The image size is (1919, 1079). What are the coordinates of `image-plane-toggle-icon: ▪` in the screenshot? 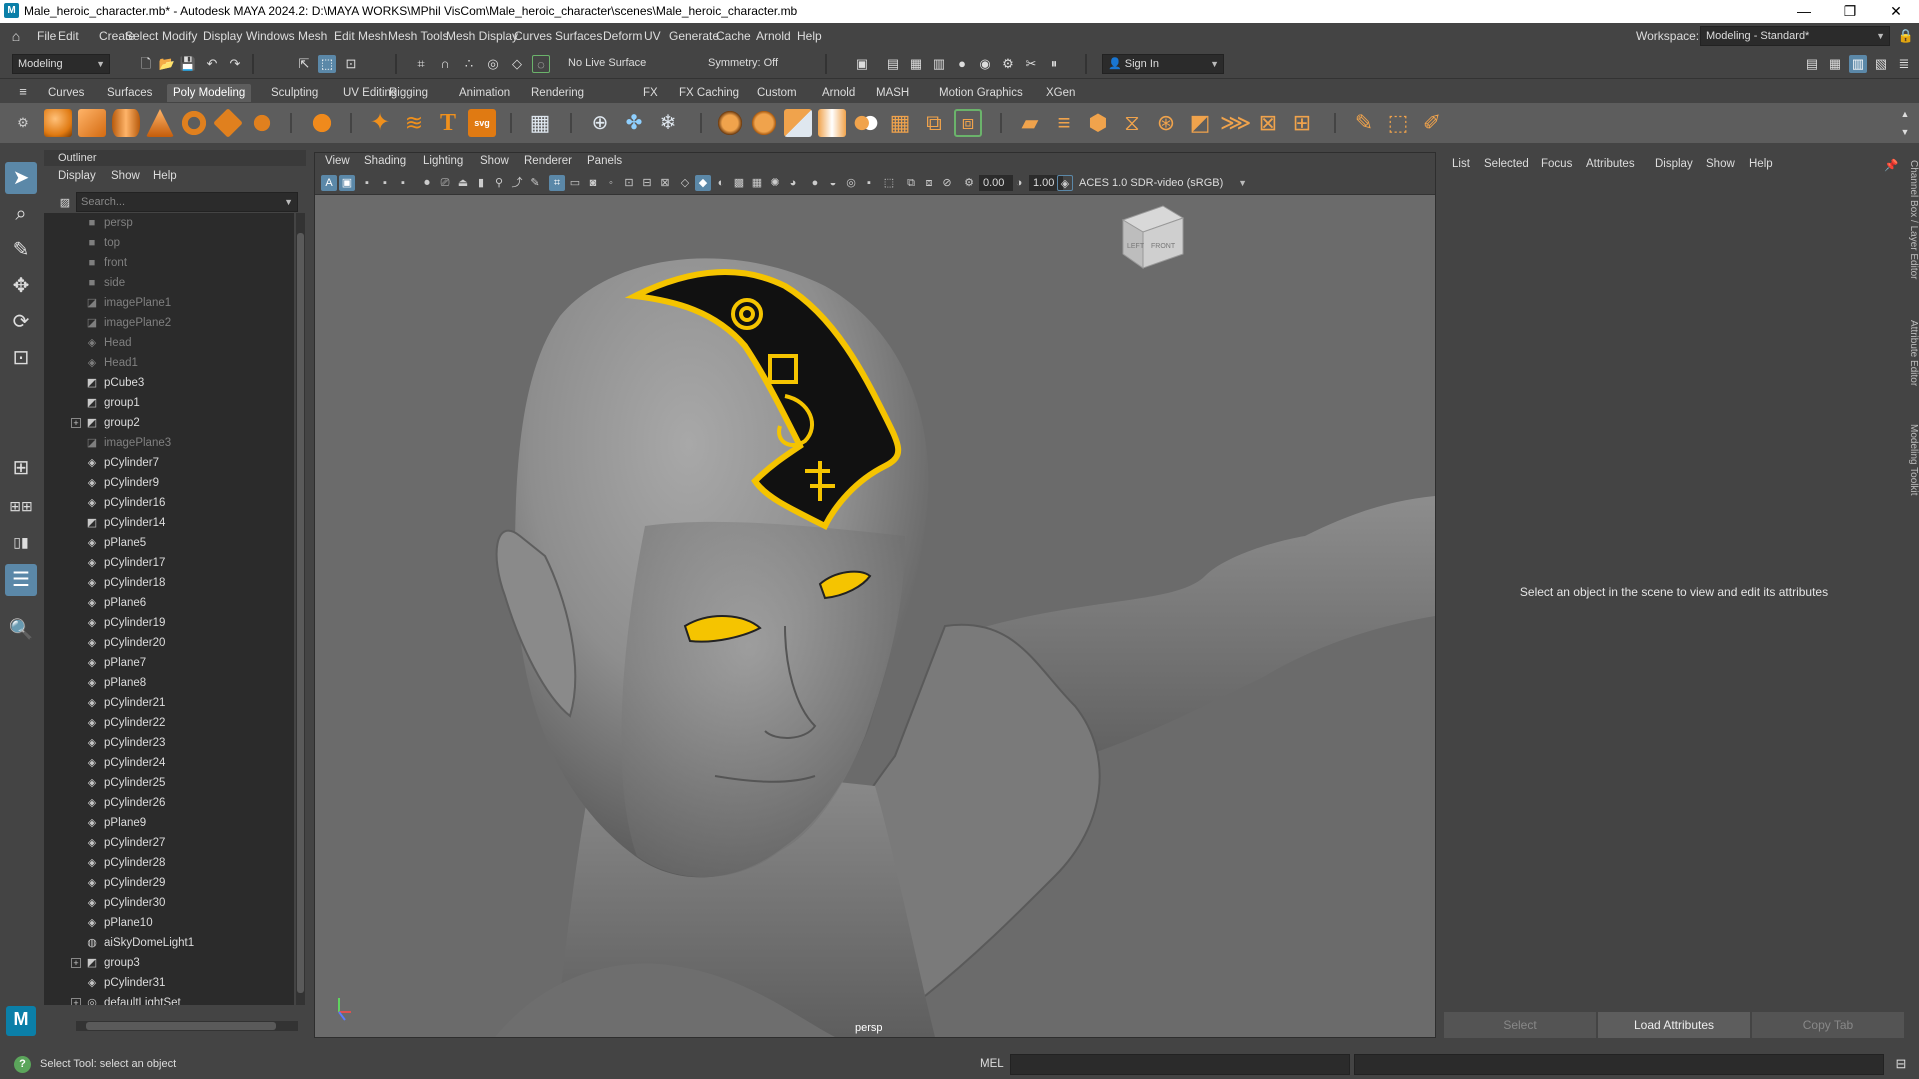 It's located at (385, 183).